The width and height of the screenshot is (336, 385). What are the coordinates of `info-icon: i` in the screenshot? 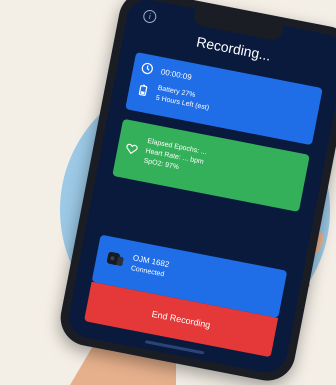 It's located at (150, 16).